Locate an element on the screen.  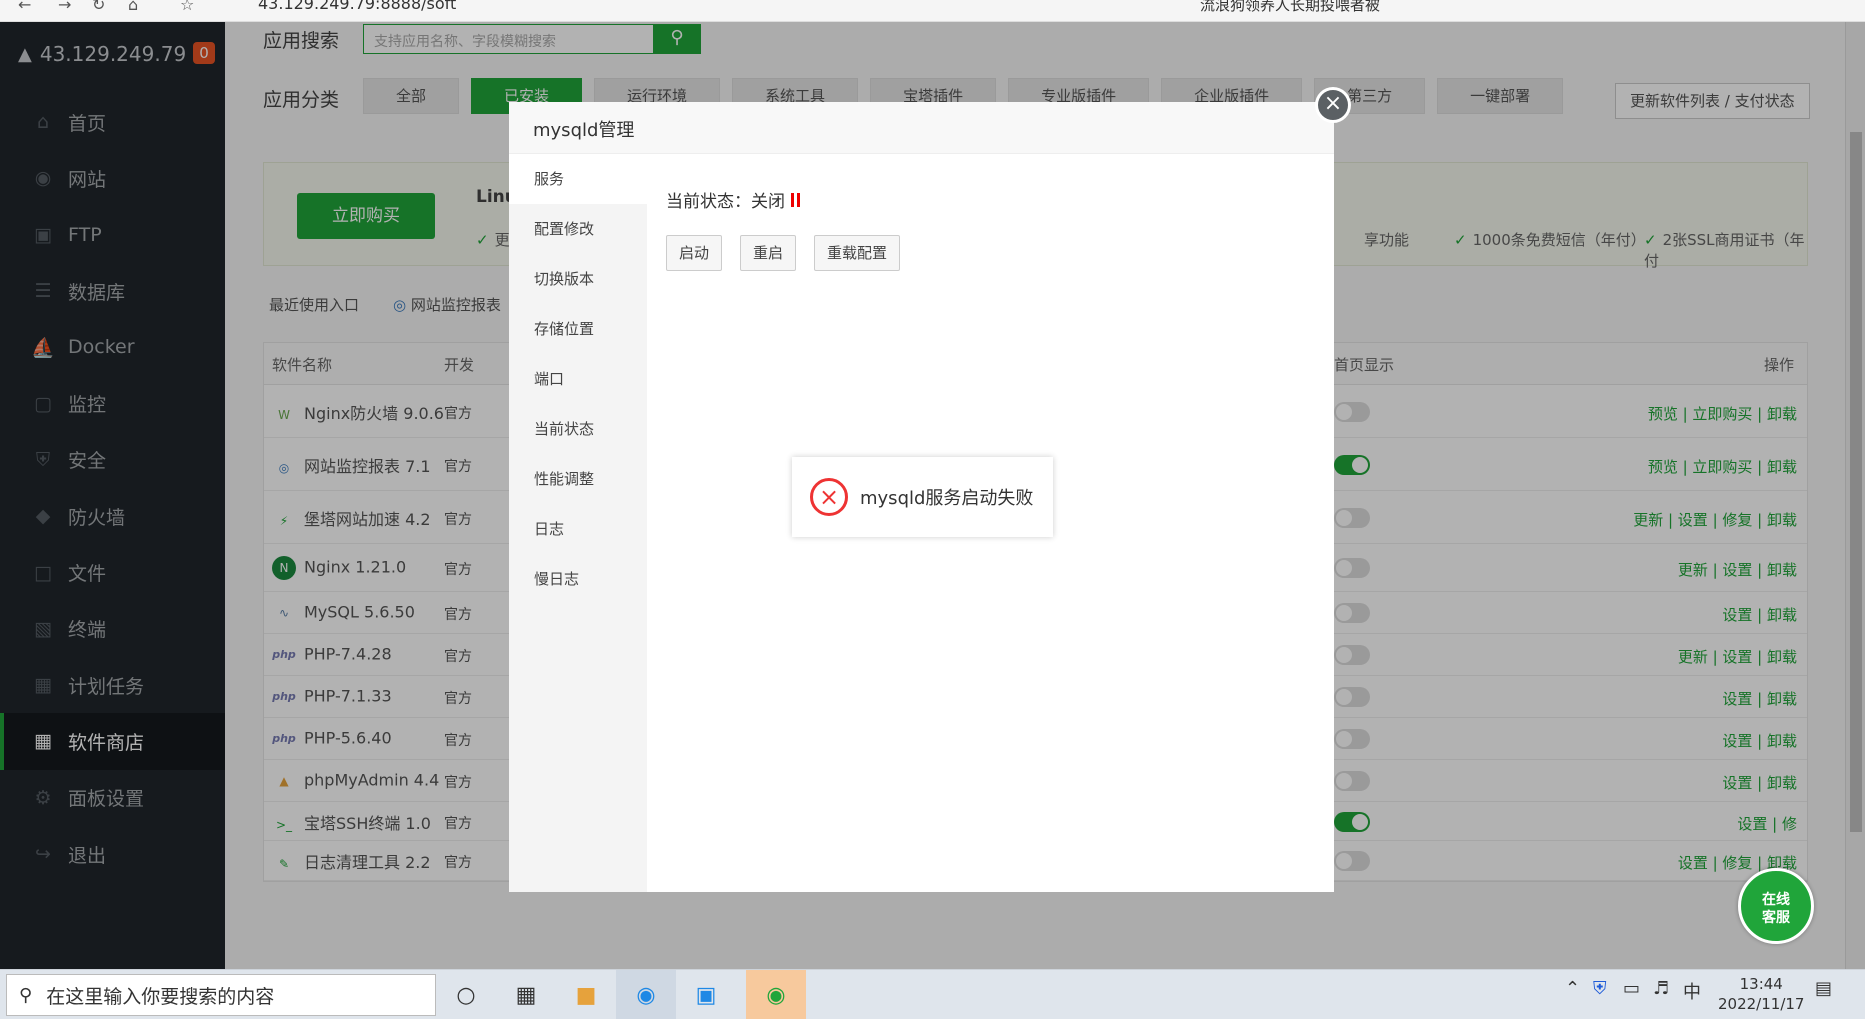
modal-menu-performance: 性能调整 is located at coordinates (578, 479).